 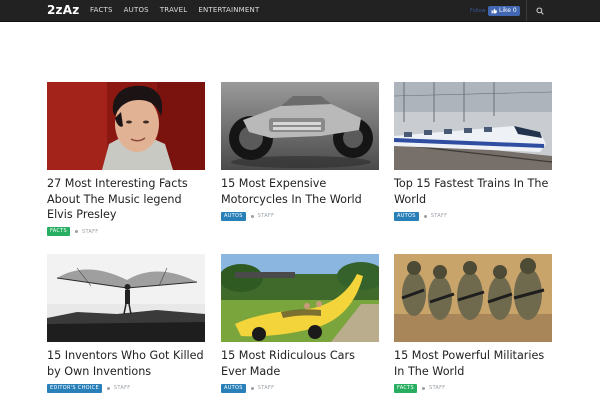 I want to click on nav-item-entertainment: ENTERTAINMENT, so click(x=228, y=10).